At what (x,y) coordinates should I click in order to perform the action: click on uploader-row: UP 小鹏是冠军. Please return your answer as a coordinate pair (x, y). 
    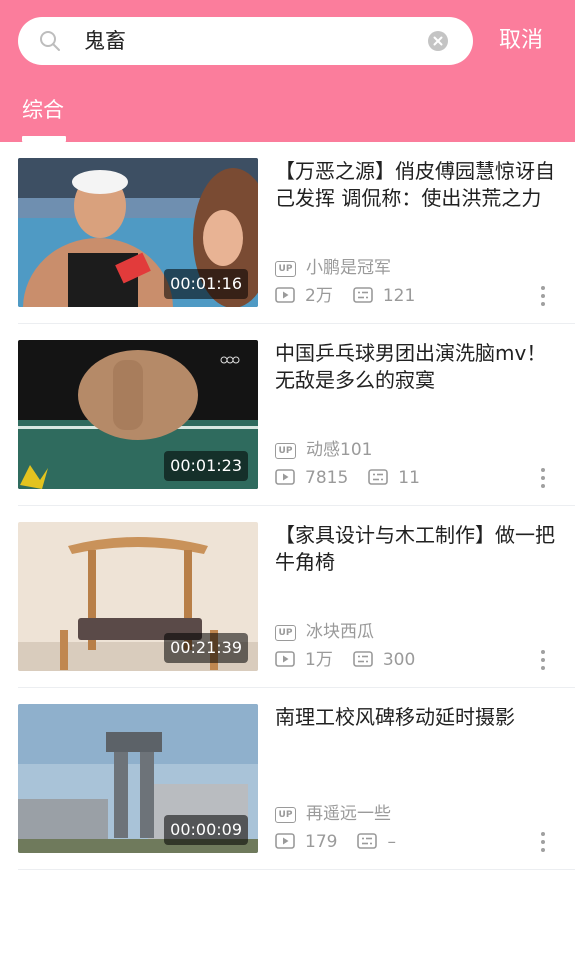
    Looking at the image, I should click on (333, 268).